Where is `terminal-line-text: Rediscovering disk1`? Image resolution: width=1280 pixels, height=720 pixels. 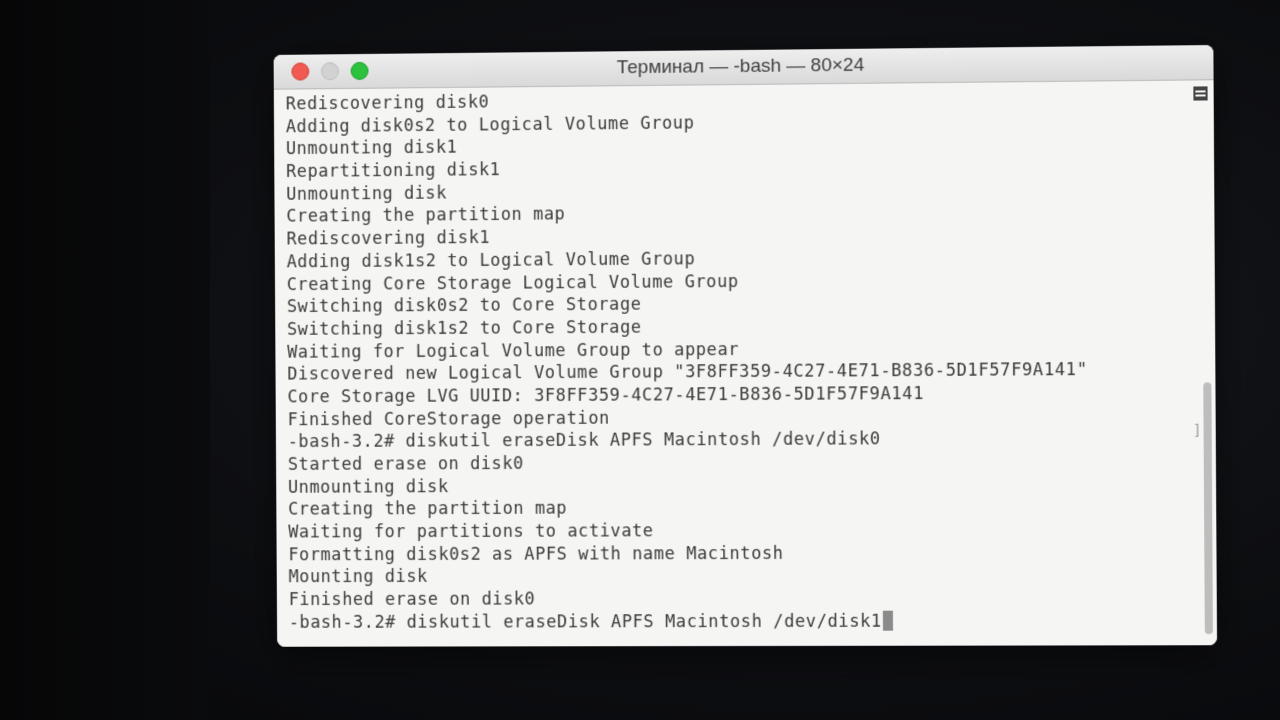 terminal-line-text: Rediscovering disk1 is located at coordinates (388, 239).